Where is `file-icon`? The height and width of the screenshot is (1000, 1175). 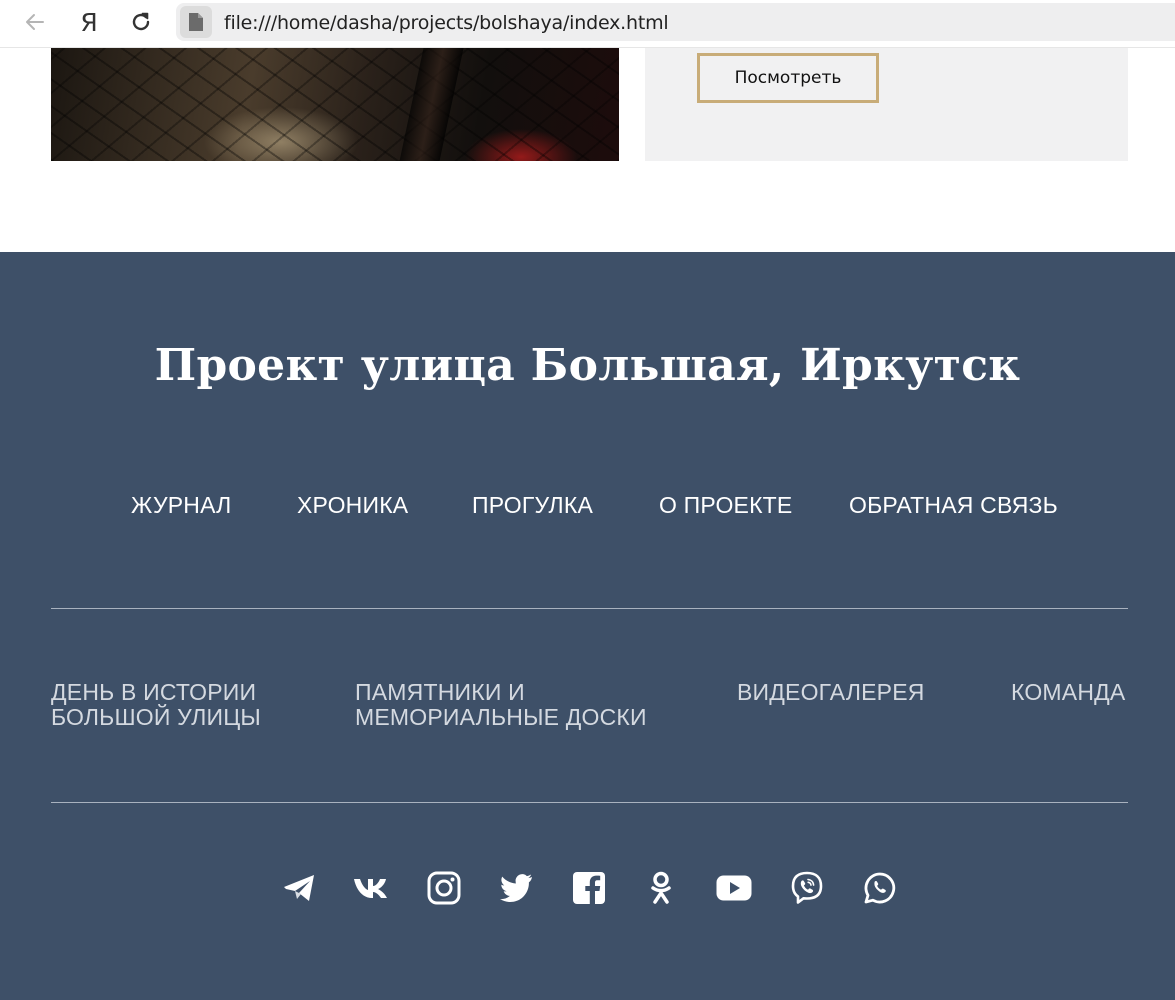 file-icon is located at coordinates (196, 22).